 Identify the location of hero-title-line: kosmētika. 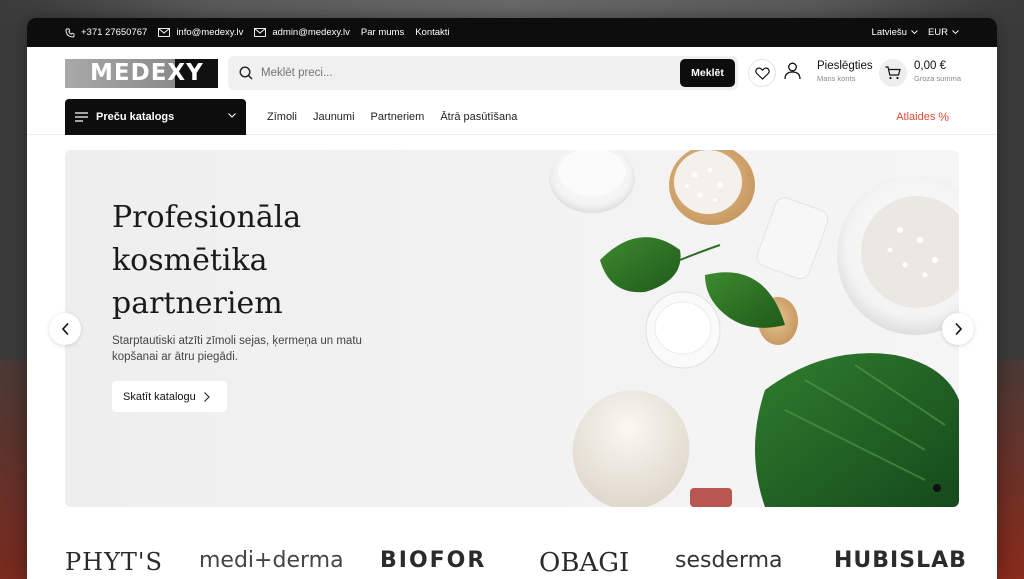
(190, 260).